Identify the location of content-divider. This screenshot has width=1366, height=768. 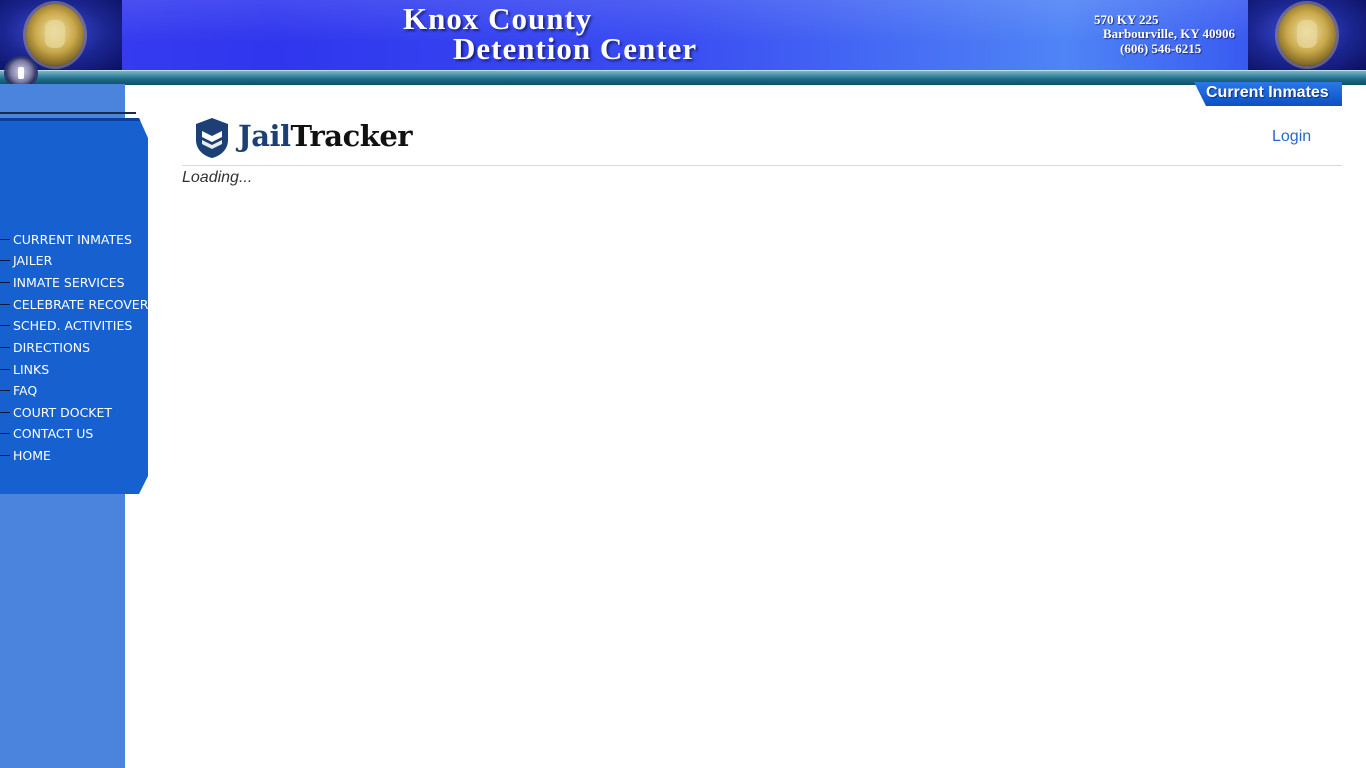
(762, 165).